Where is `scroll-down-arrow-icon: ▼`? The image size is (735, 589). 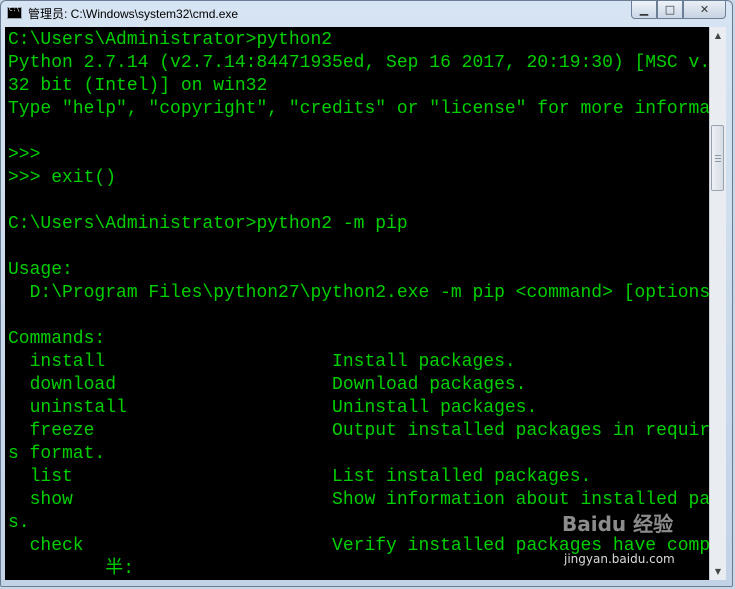
scroll-down-arrow-icon: ▼ is located at coordinates (718, 571).